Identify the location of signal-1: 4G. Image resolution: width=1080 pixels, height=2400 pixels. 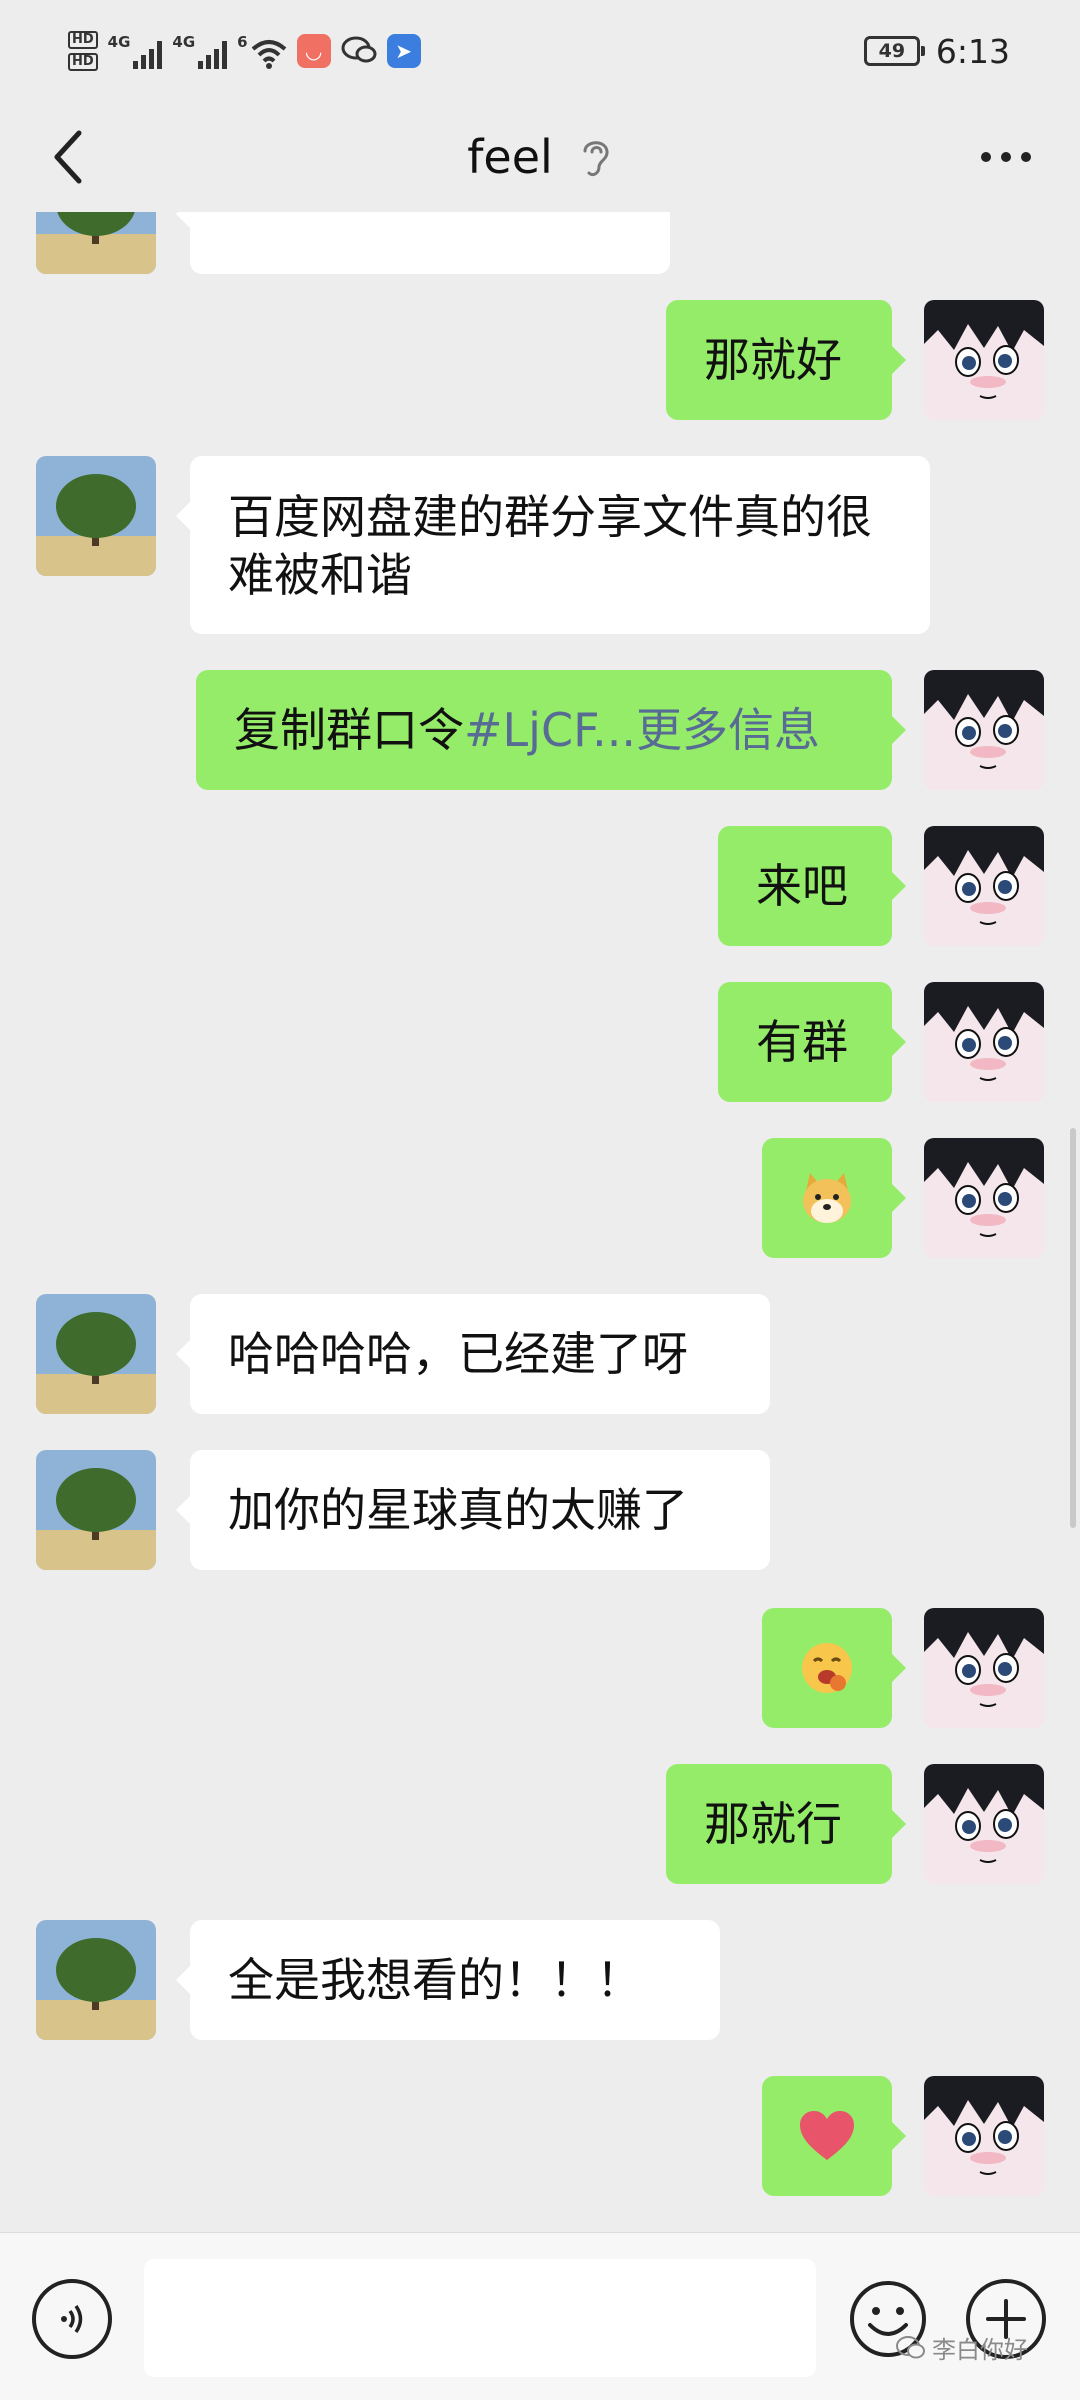
(135, 51).